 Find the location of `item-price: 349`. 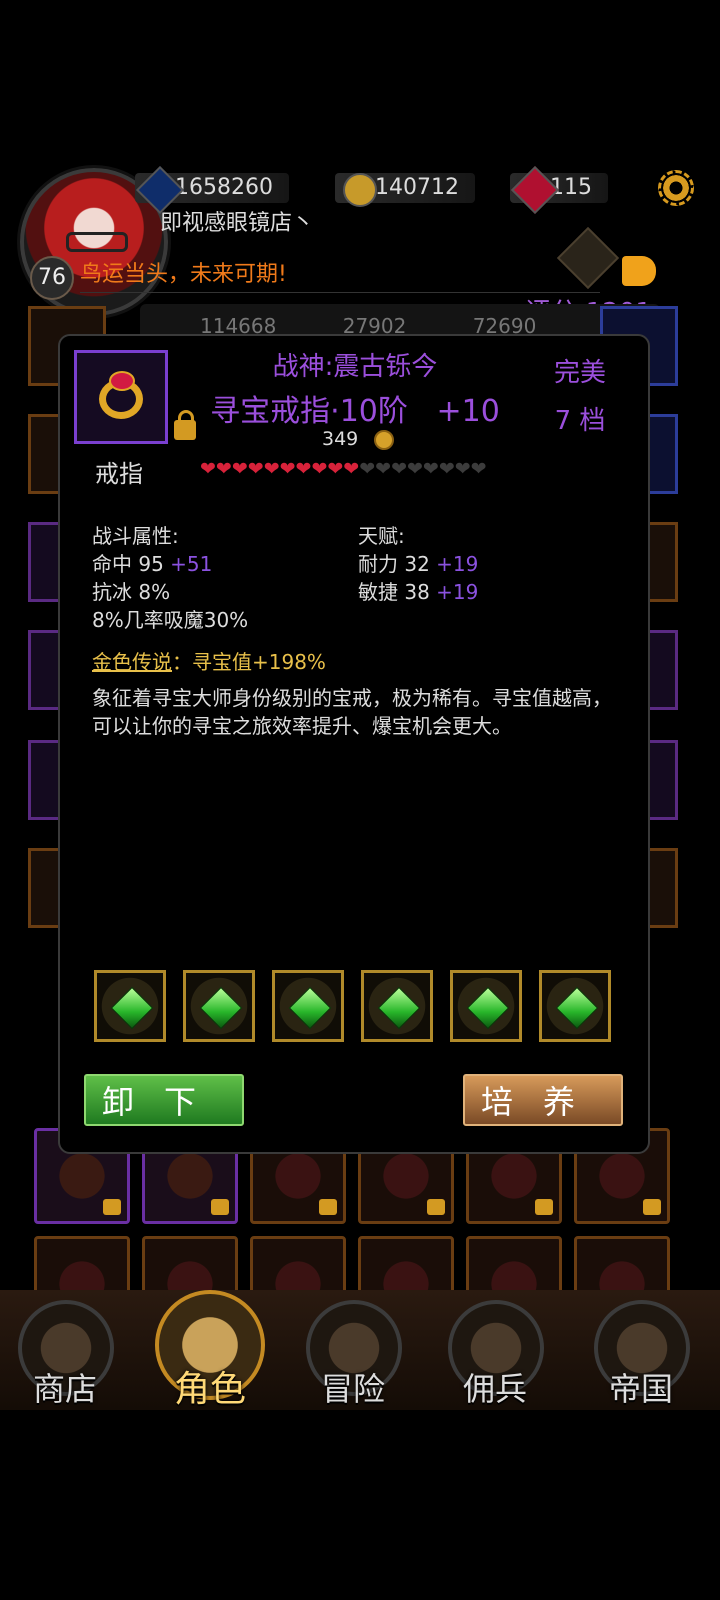

item-price: 349 is located at coordinates (340, 439).